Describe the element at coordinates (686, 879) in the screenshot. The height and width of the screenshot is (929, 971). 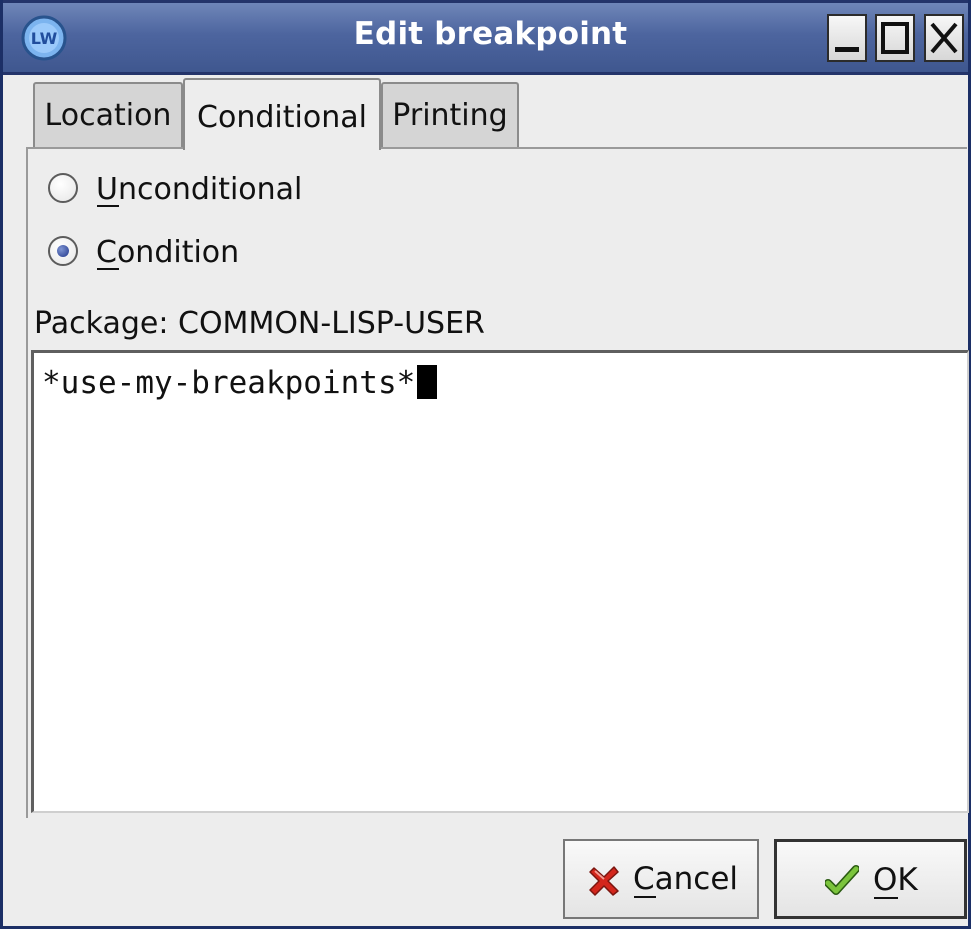
I see `cancel-label: Cancel` at that location.